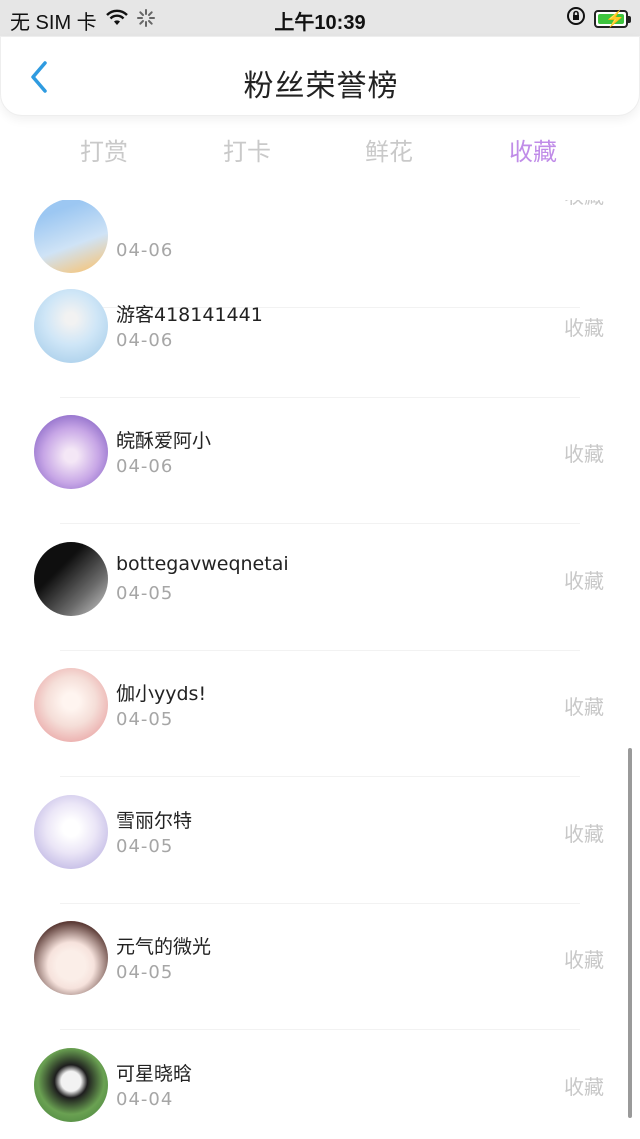 The height and width of the screenshot is (1139, 640). I want to click on list-item: 元气的微光 04-05 收藏, so click(320, 967).